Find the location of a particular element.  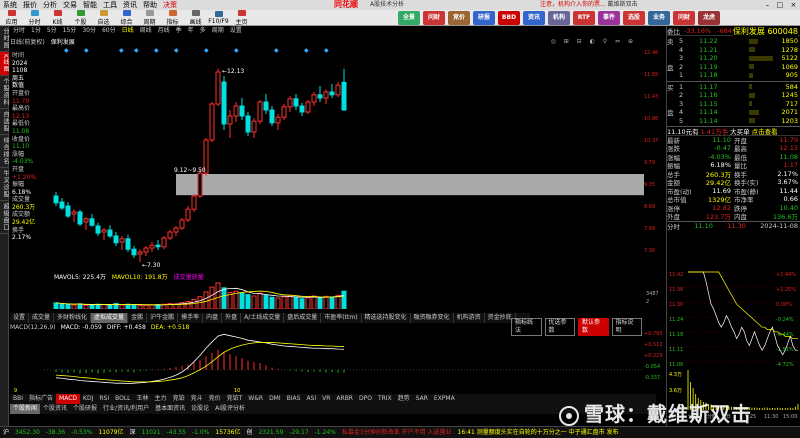

left-tab: 分时图 is located at coordinates (4, 39).